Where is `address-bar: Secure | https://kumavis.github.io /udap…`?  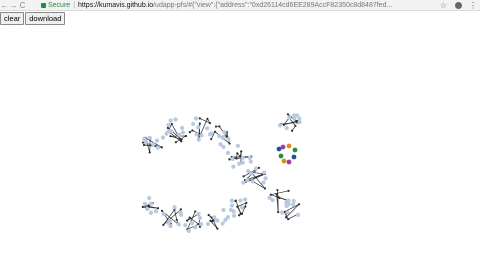 address-bar: Secure | https://kumavis.github.io /udap… is located at coordinates (250, 5).